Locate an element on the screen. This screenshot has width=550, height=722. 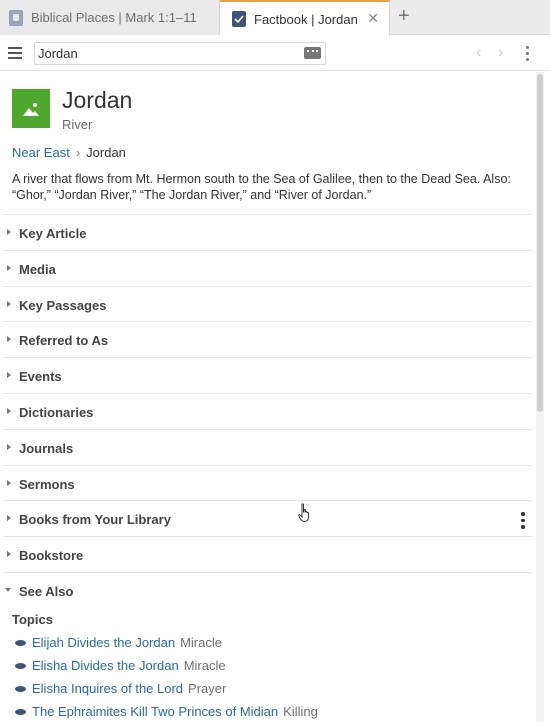
topic-category: Prayer is located at coordinates (207, 688).